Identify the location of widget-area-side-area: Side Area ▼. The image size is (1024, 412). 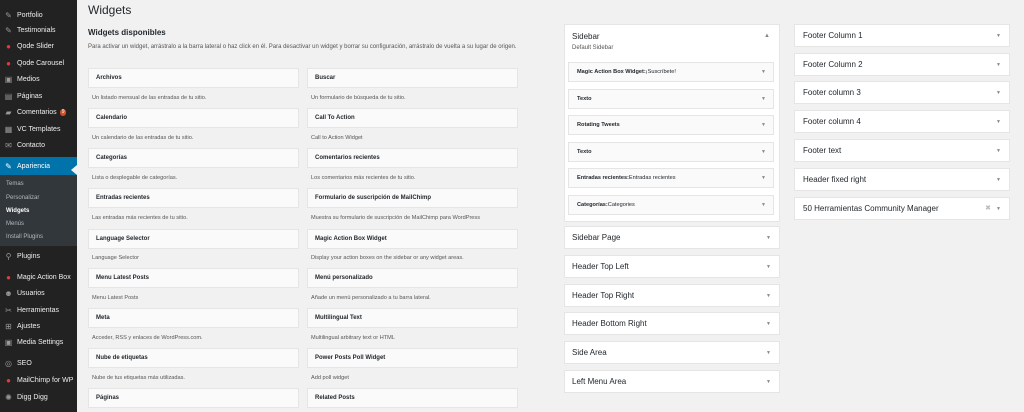
(672, 352).